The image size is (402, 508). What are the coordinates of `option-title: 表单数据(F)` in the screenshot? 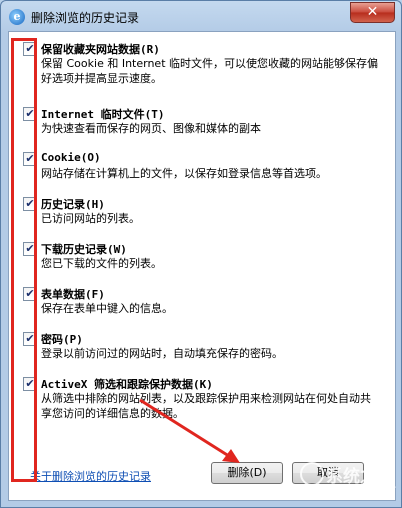 It's located at (73, 294).